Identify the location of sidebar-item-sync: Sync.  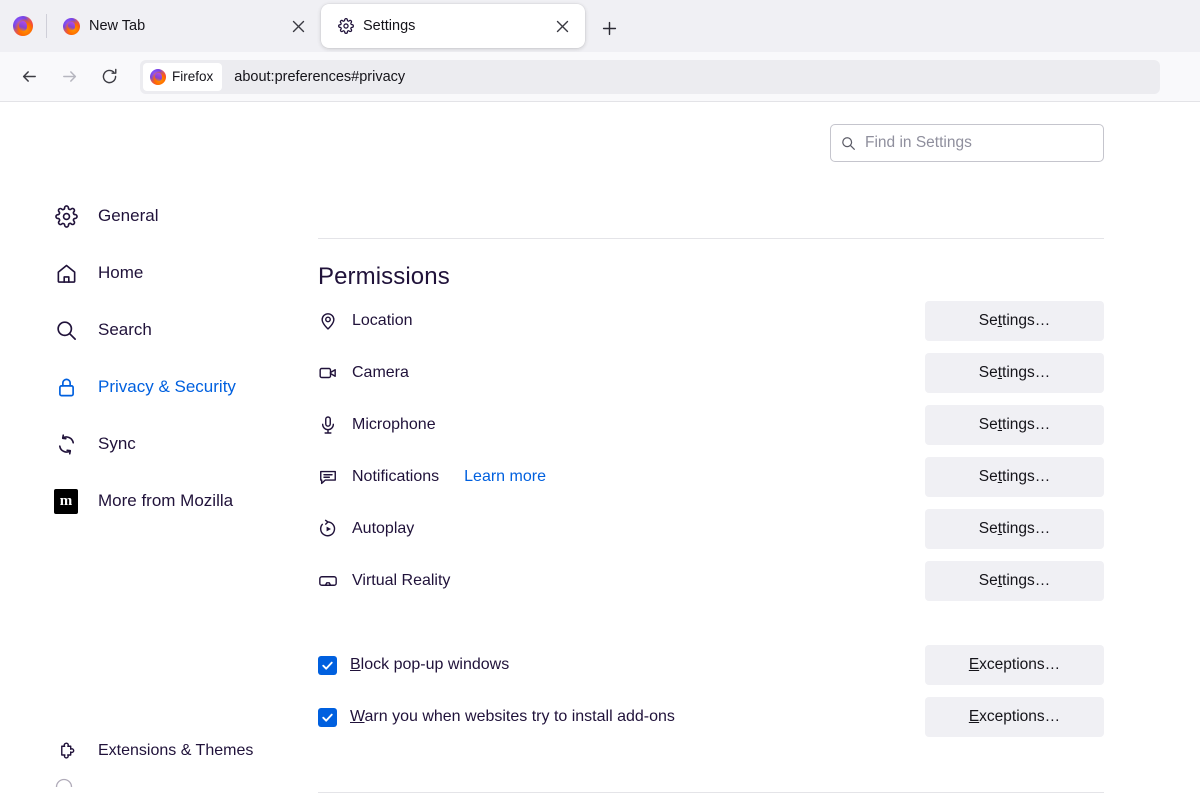
(150, 444).